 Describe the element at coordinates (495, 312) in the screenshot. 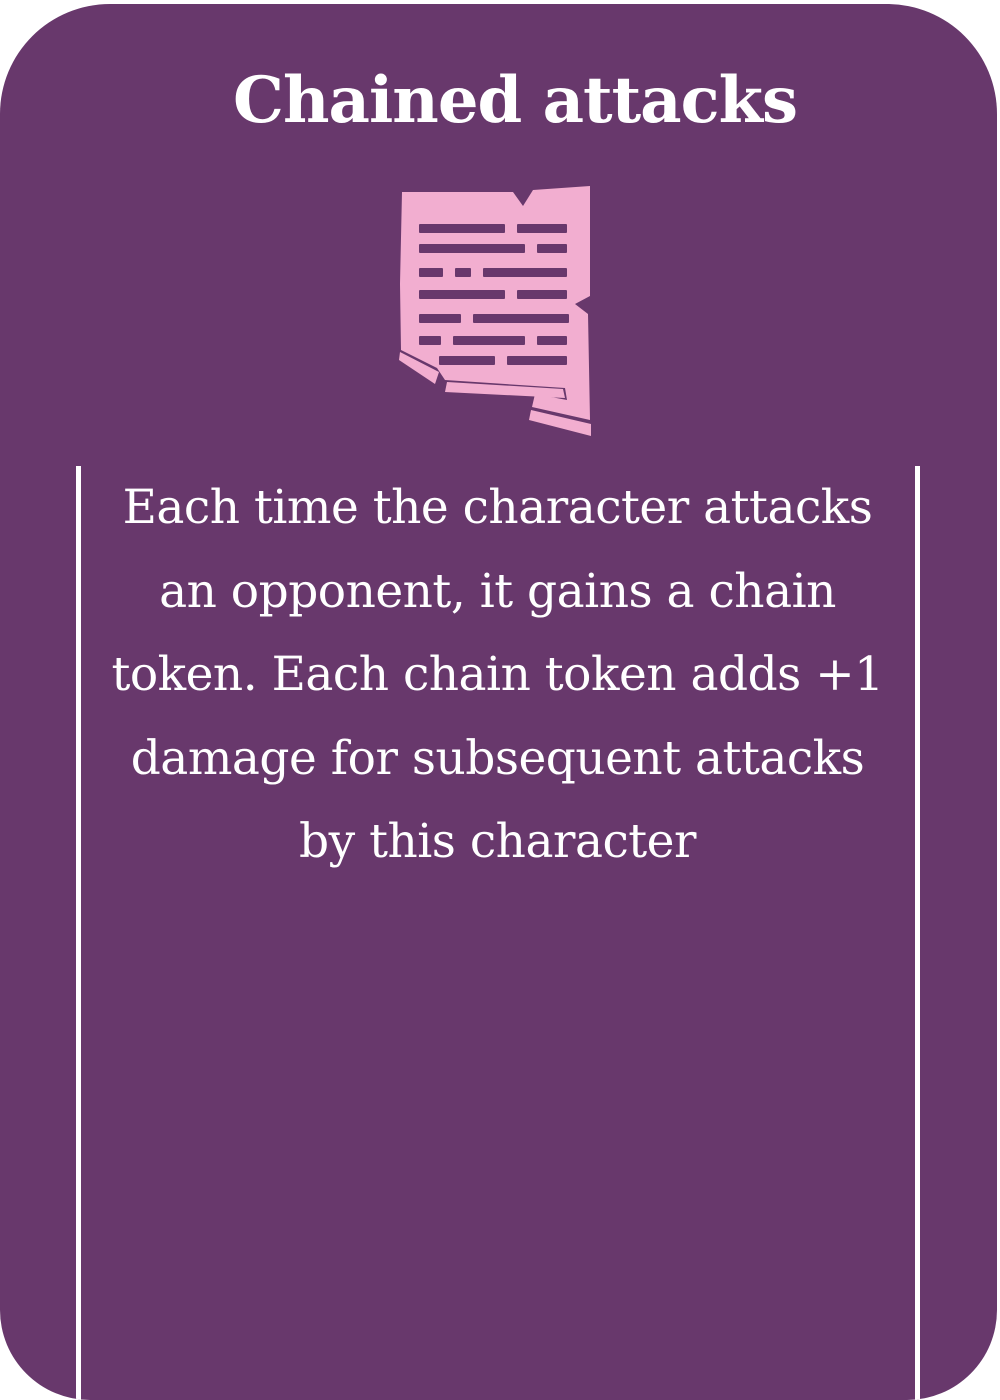

I see `torn-scroll-icon` at that location.